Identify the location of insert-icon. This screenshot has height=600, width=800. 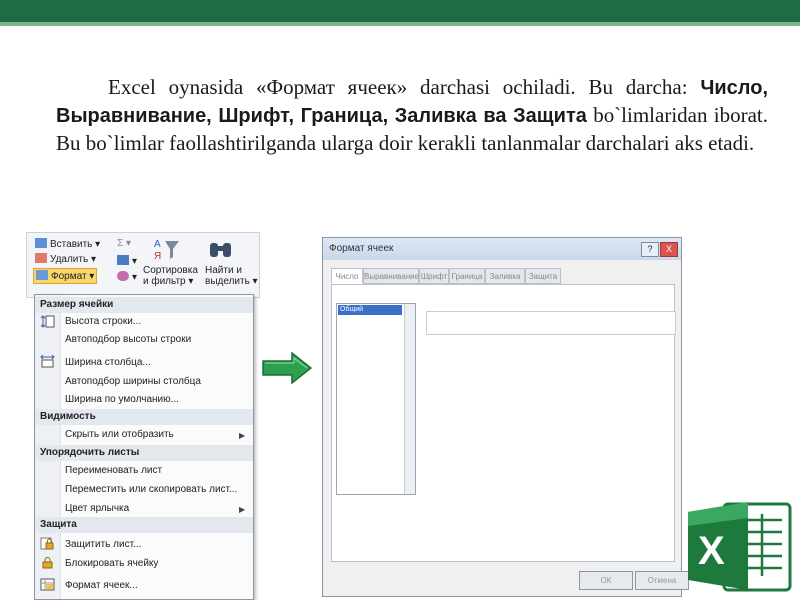
(41, 243).